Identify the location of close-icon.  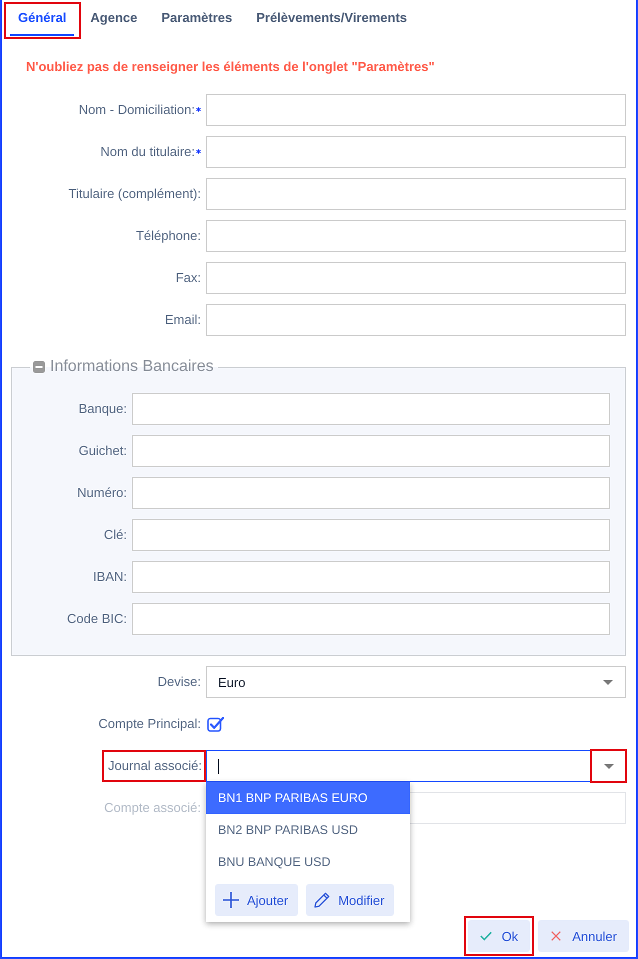
(556, 936).